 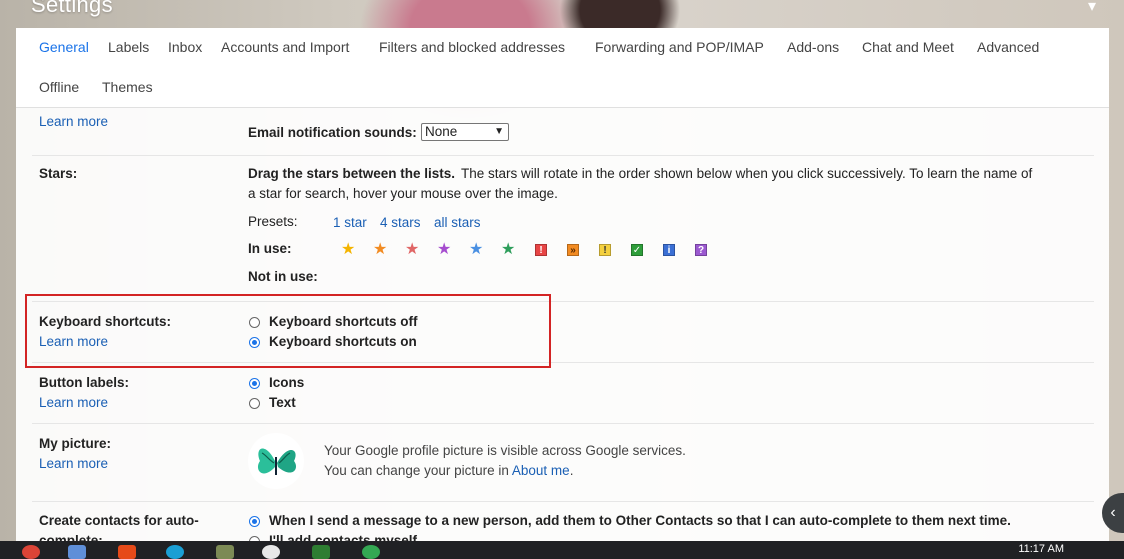 What do you see at coordinates (75, 443) in the screenshot?
I see `my-picture-label: My picture:` at bounding box center [75, 443].